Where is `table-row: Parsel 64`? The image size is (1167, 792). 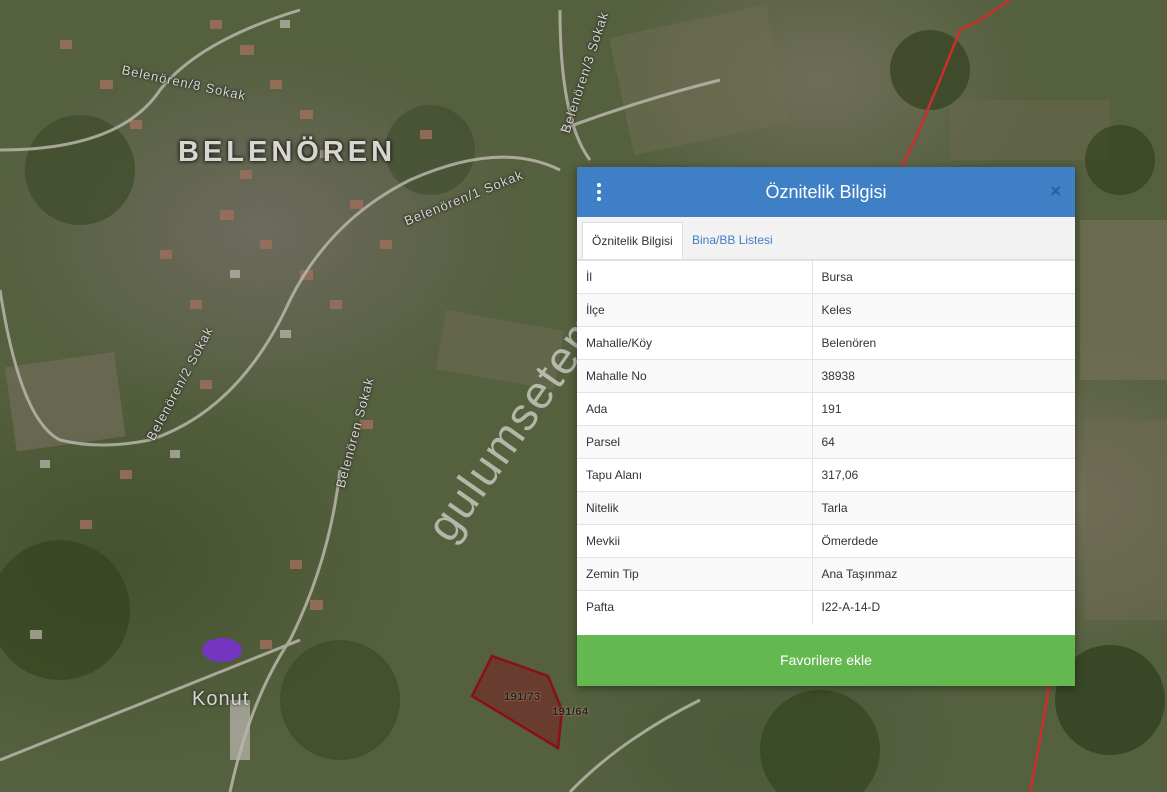 table-row: Parsel 64 is located at coordinates (826, 442).